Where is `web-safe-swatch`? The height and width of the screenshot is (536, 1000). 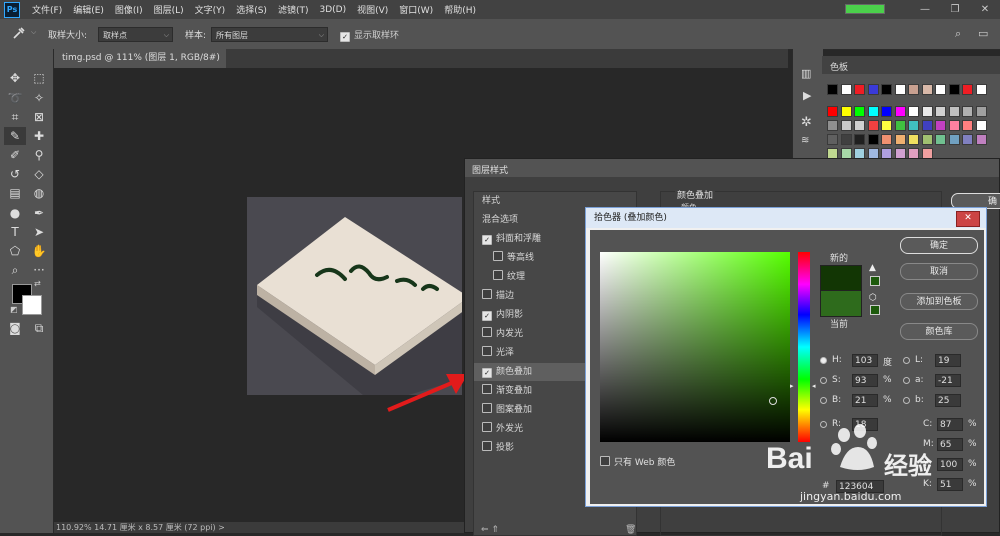
web-safe-swatch is located at coordinates (875, 310).